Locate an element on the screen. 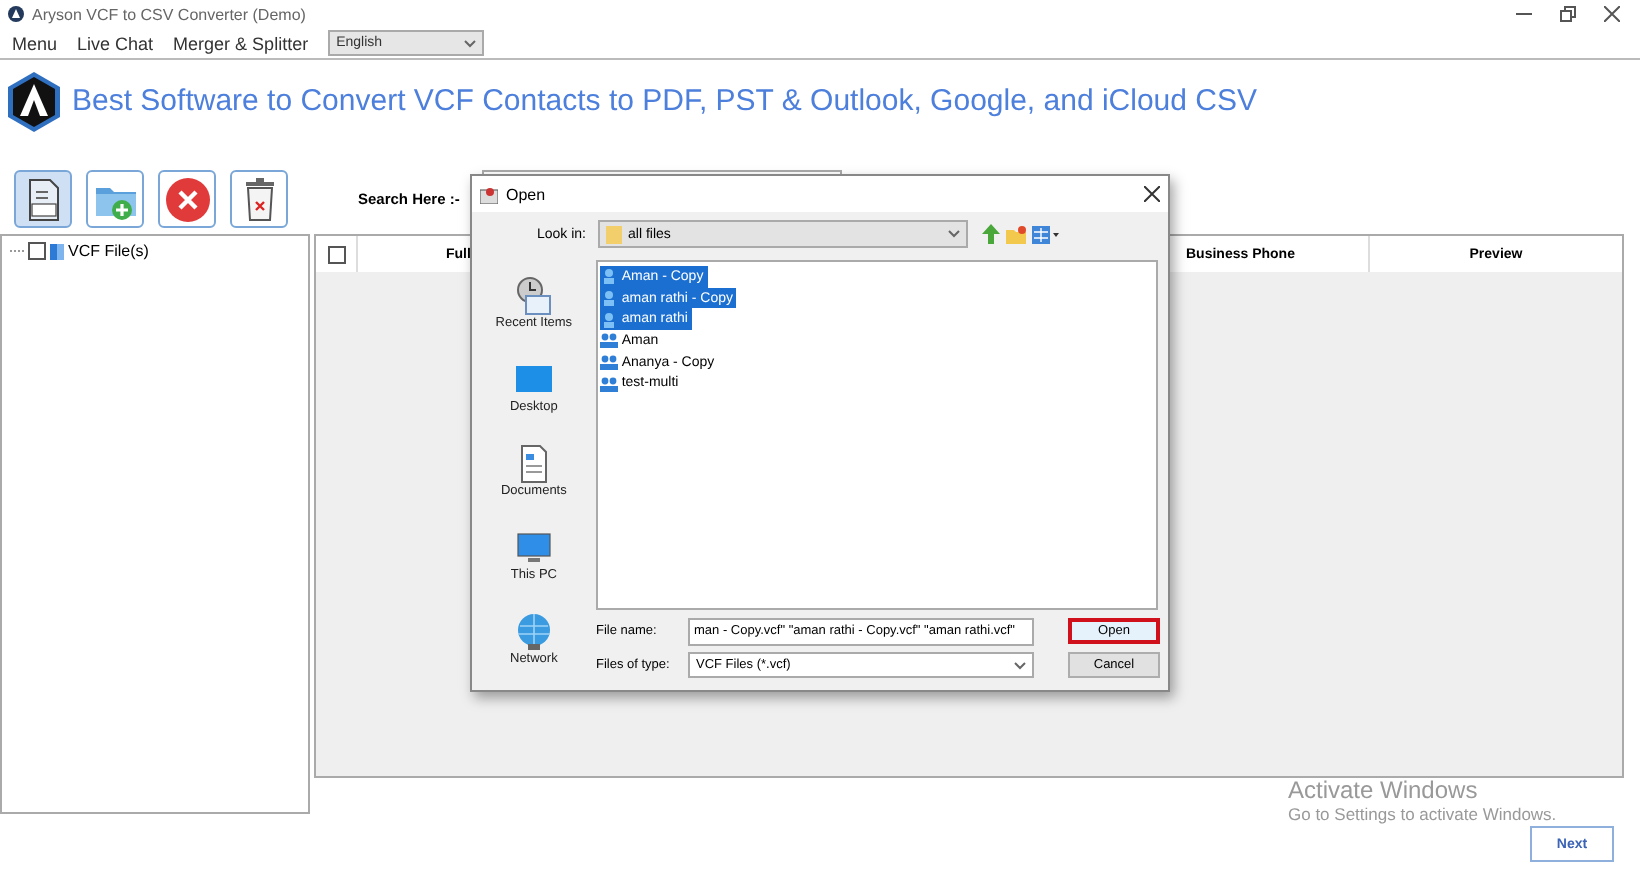 This screenshot has width=1640, height=874. file-icon is located at coordinates (57, 251).